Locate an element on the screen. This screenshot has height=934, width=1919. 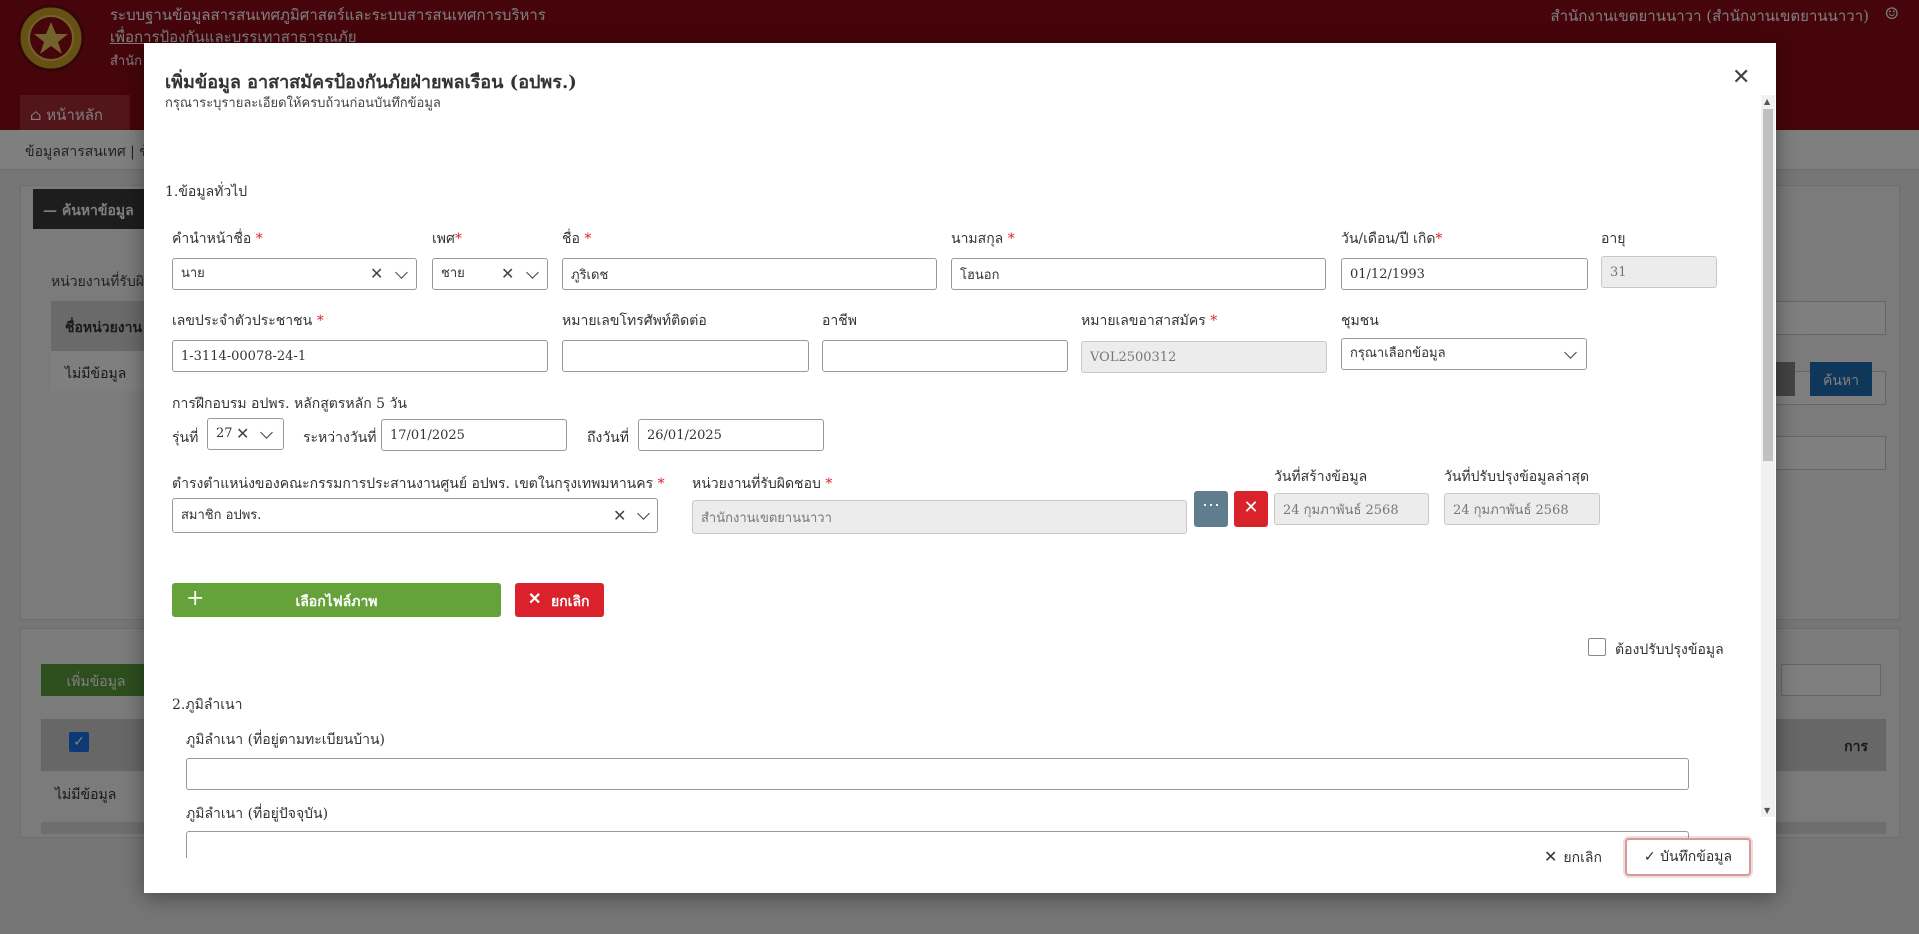
responsible-unit-input is located at coordinates (939, 517).